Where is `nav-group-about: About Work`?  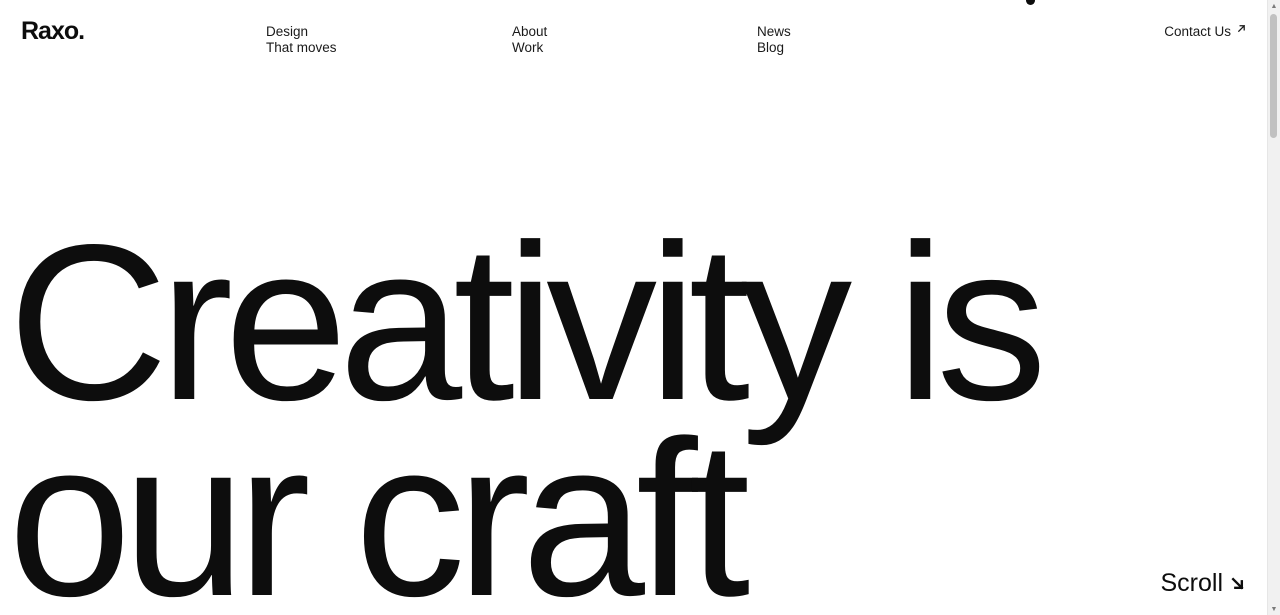 nav-group-about: About Work is located at coordinates (529, 39).